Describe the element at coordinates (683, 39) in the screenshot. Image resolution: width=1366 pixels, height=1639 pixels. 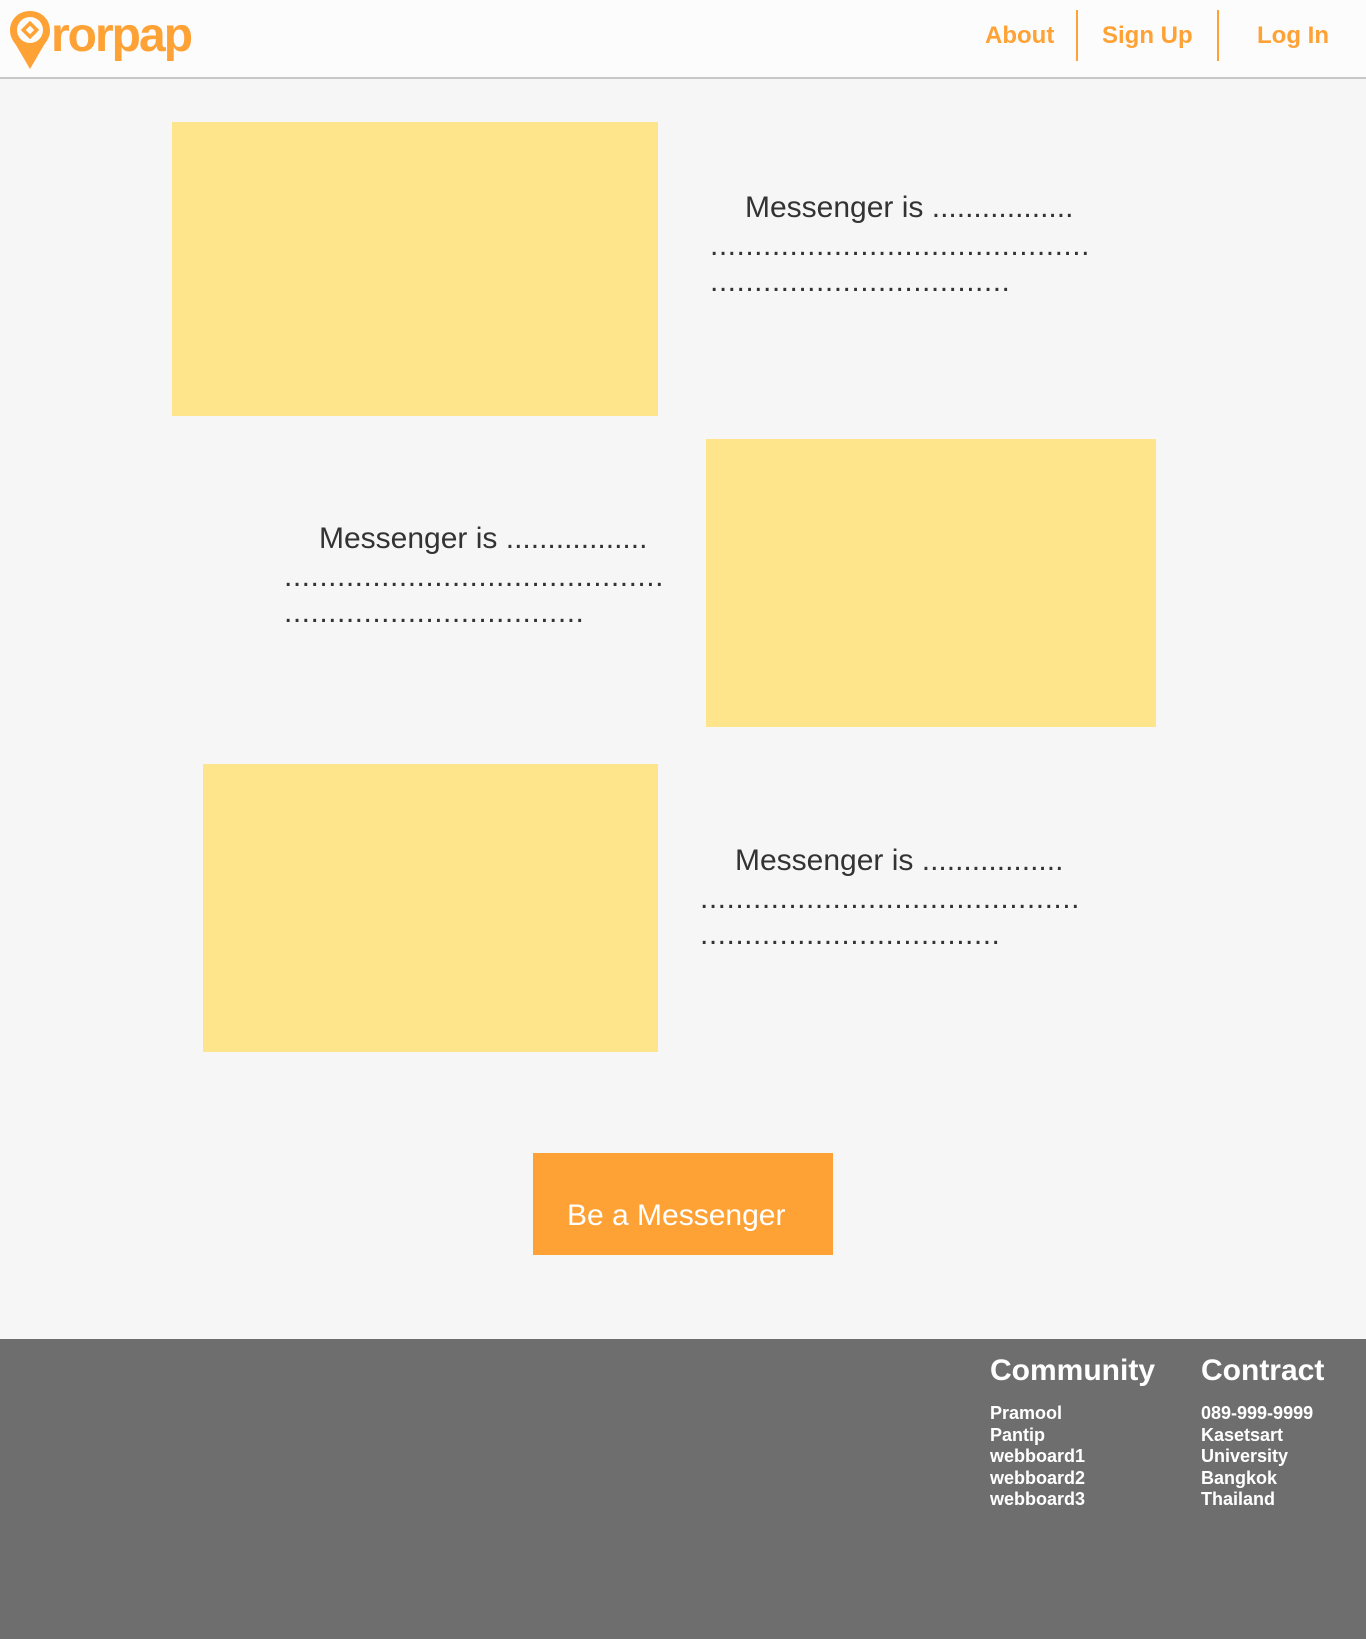
I see `site-header: rorpap About Sign Up Log In` at that location.